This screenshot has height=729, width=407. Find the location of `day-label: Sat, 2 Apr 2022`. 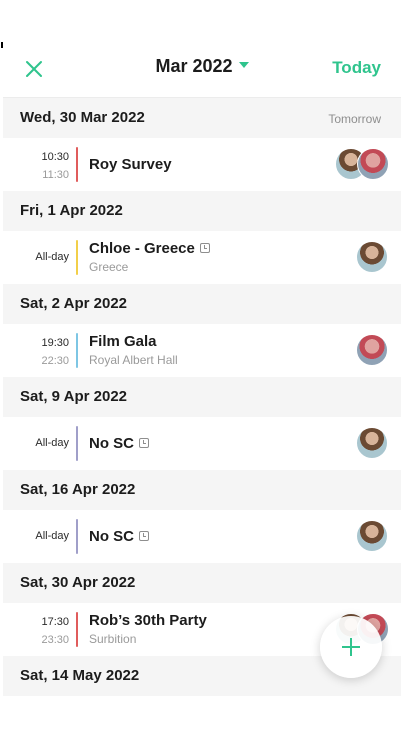

day-label: Sat, 2 Apr 2022 is located at coordinates (73, 303).